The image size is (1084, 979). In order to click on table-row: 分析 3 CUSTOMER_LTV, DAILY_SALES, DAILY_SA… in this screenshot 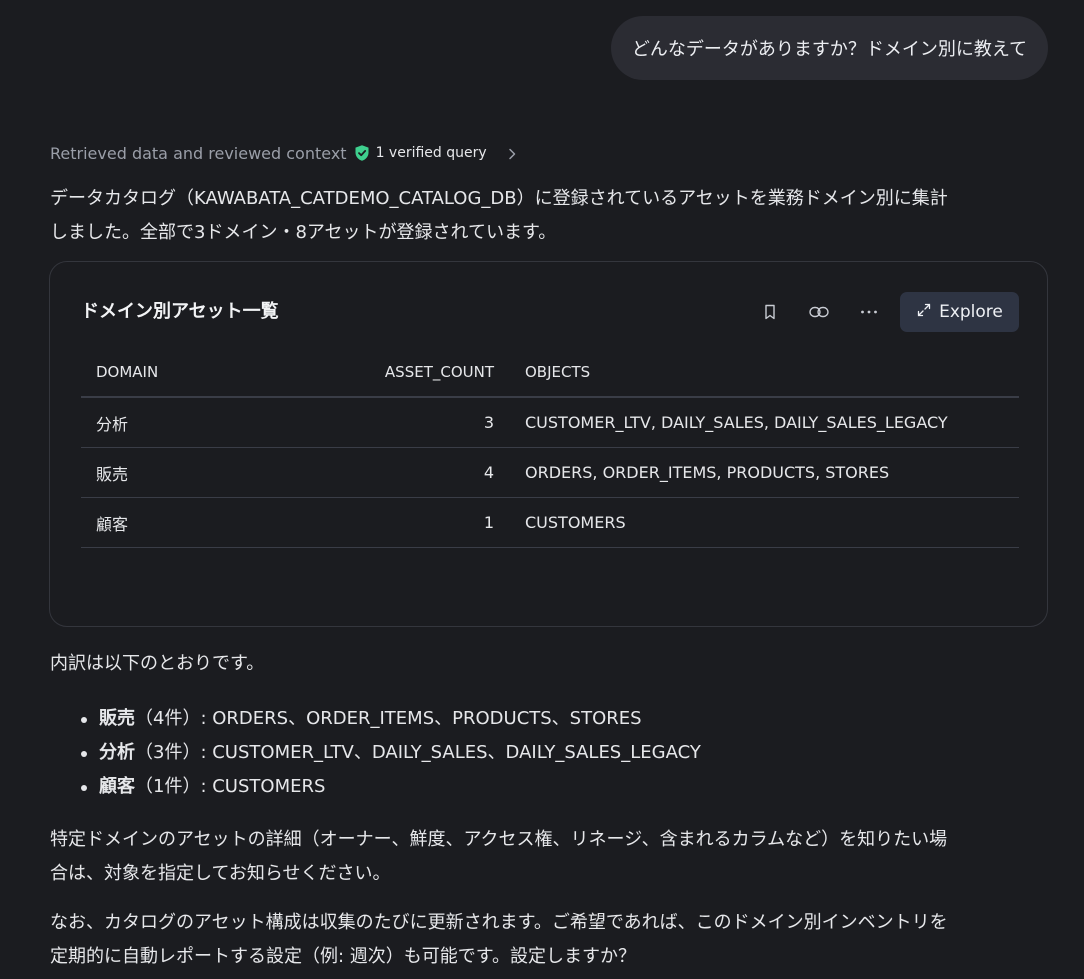, I will do `click(550, 422)`.